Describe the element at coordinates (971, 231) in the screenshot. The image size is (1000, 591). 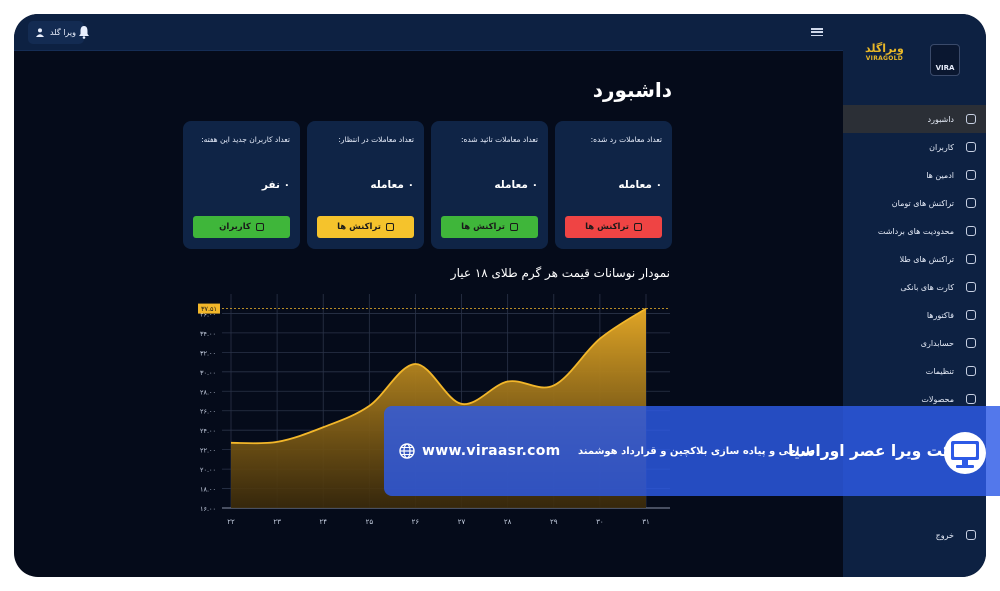
I see `limit-icon` at that location.